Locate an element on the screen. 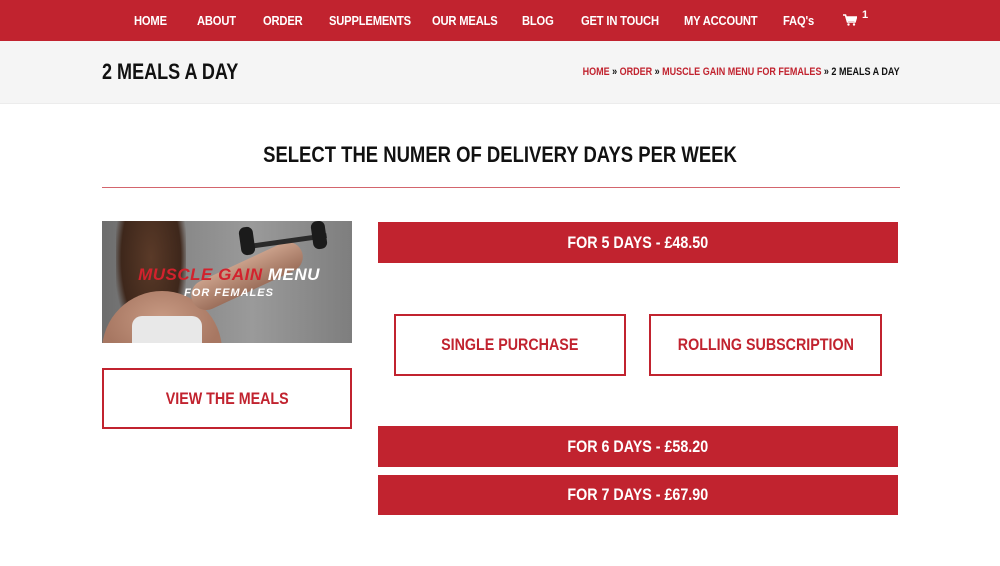  nav-my-account: MY ACCOUNT is located at coordinates (726, 20).